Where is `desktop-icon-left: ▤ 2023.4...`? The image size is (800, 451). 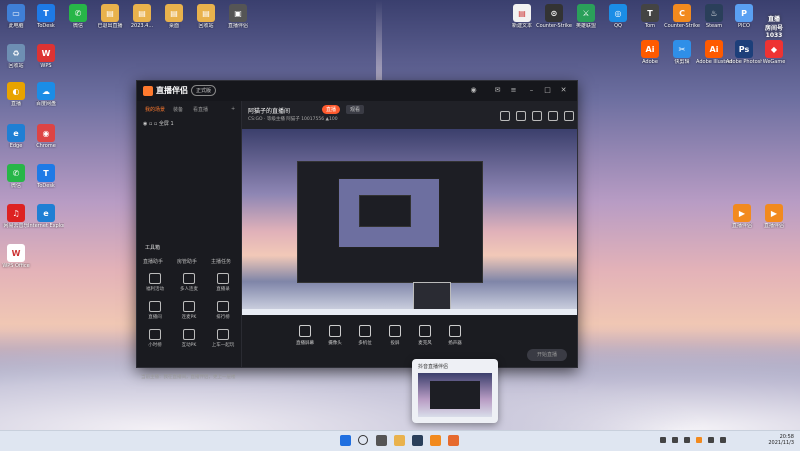 desktop-icon-left: ▤ 2023.4... is located at coordinates (142, 16).